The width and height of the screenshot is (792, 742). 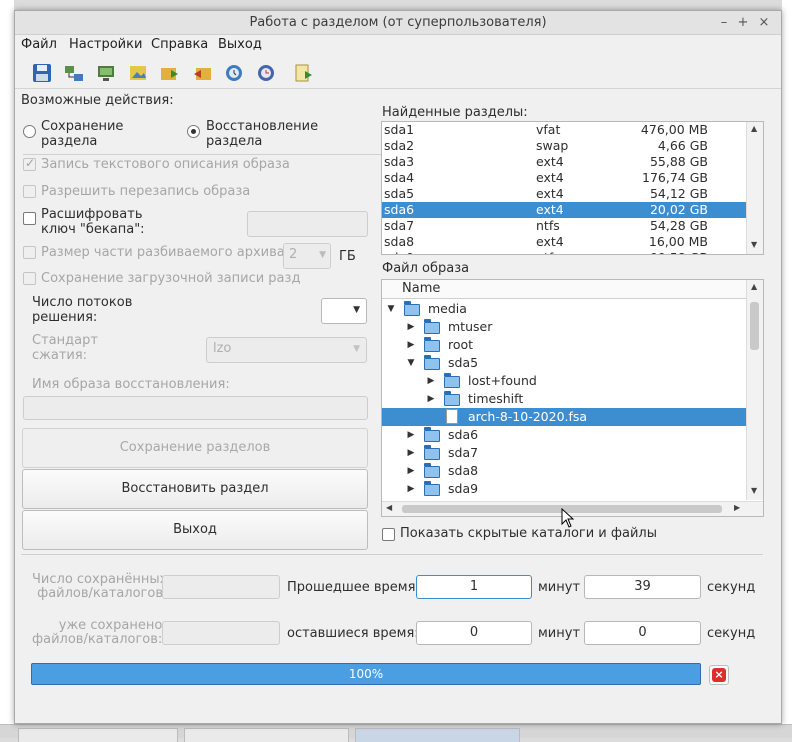 What do you see at coordinates (179, 46) in the screenshot?
I see `menu-help: Справка` at bounding box center [179, 46].